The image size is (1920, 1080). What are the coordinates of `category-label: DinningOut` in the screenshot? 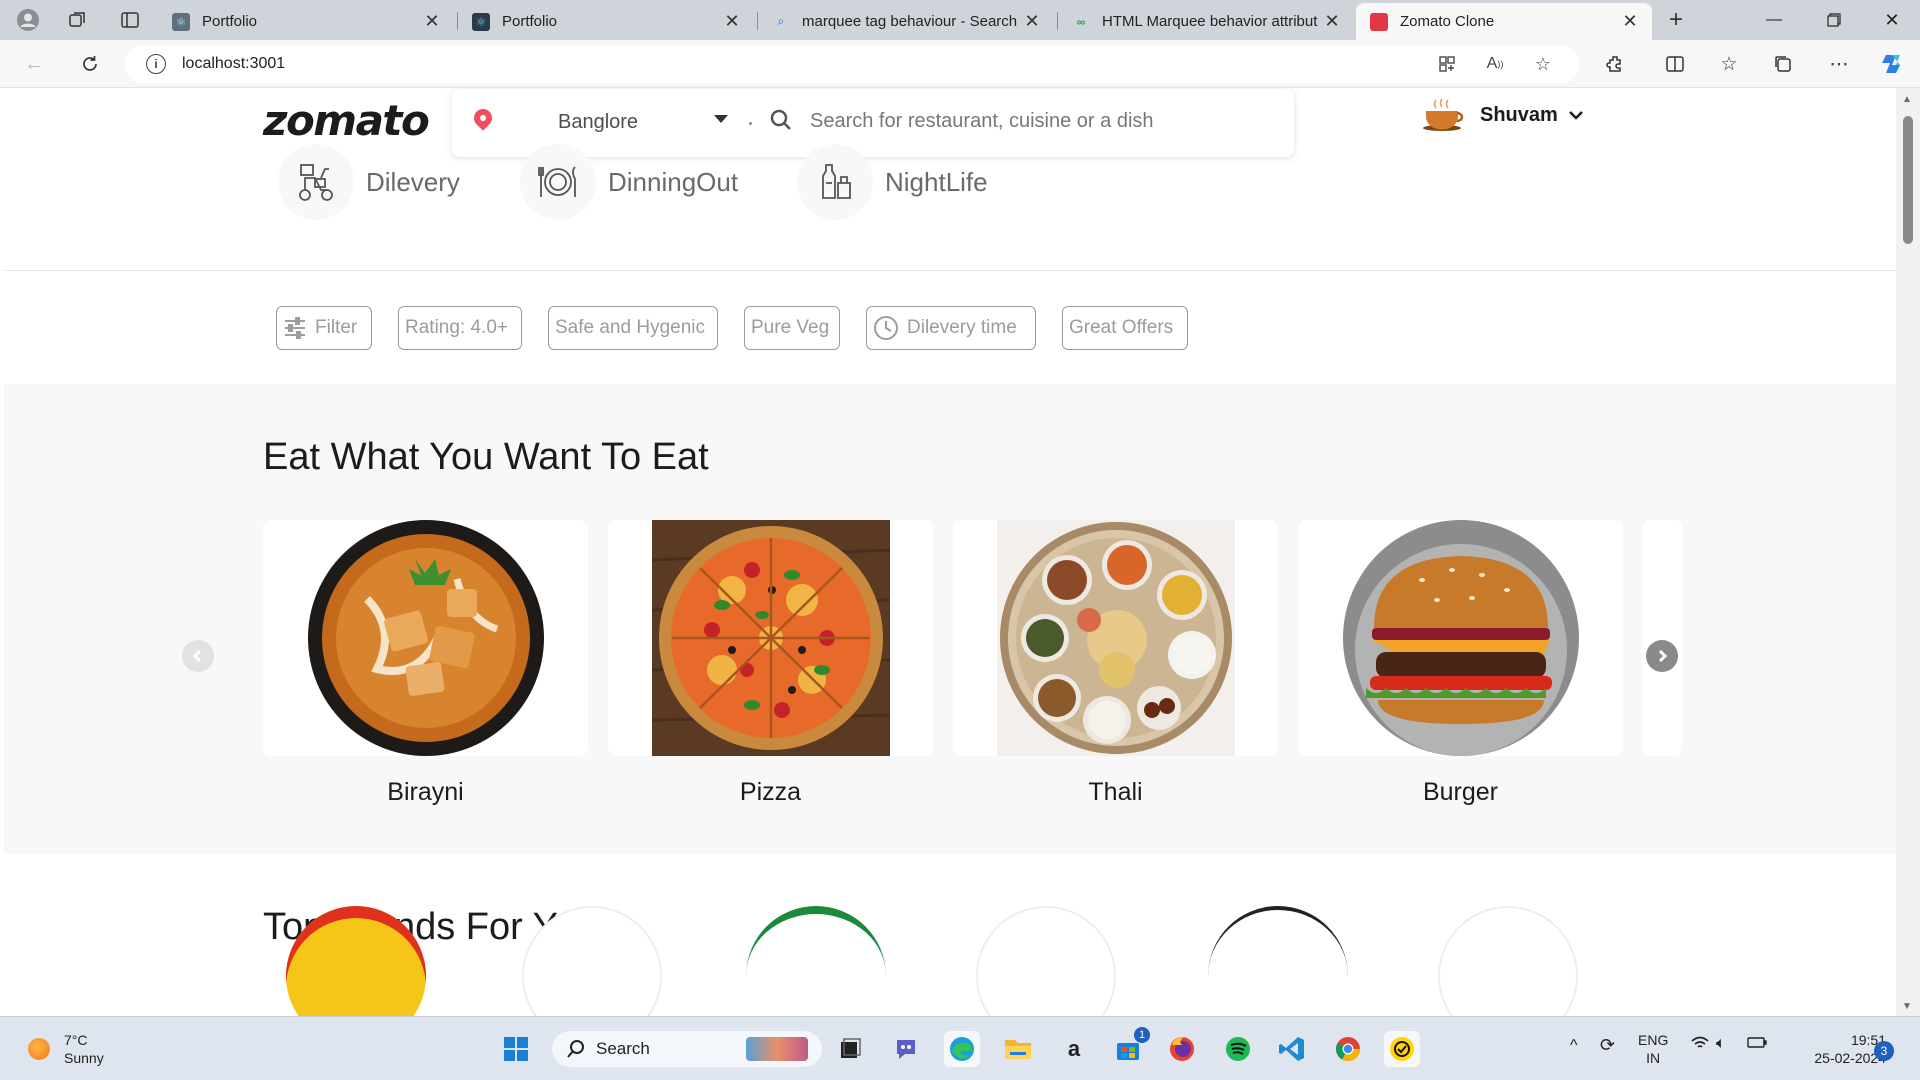 It's located at (673, 182).